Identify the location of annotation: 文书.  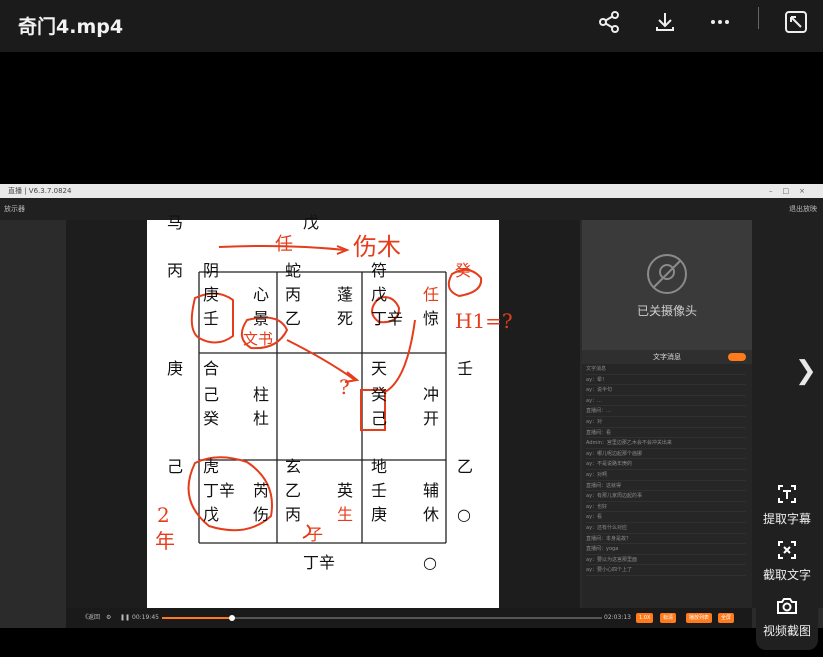
(258, 339).